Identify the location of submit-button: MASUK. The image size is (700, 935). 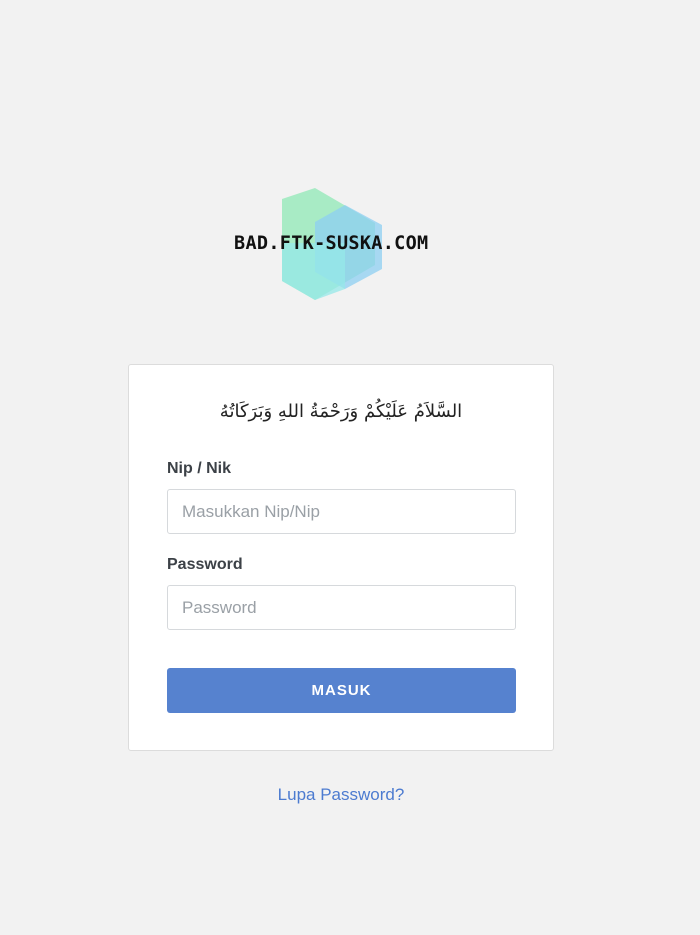
(341, 690).